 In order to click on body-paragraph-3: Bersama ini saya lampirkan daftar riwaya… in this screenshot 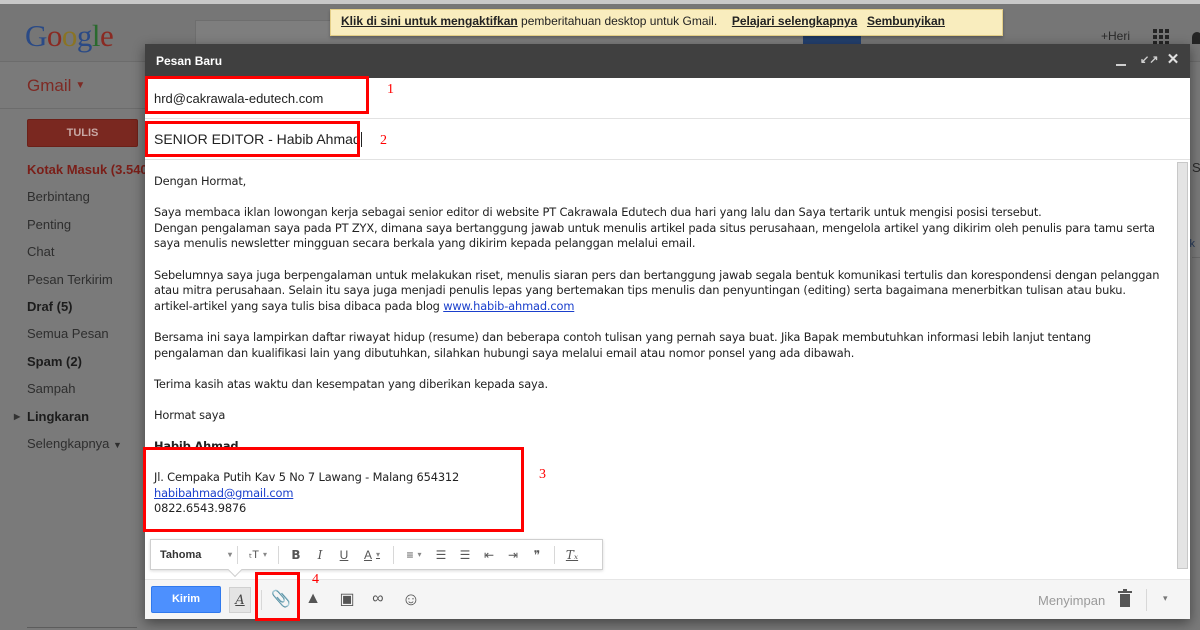, I will do `click(622, 344)`.